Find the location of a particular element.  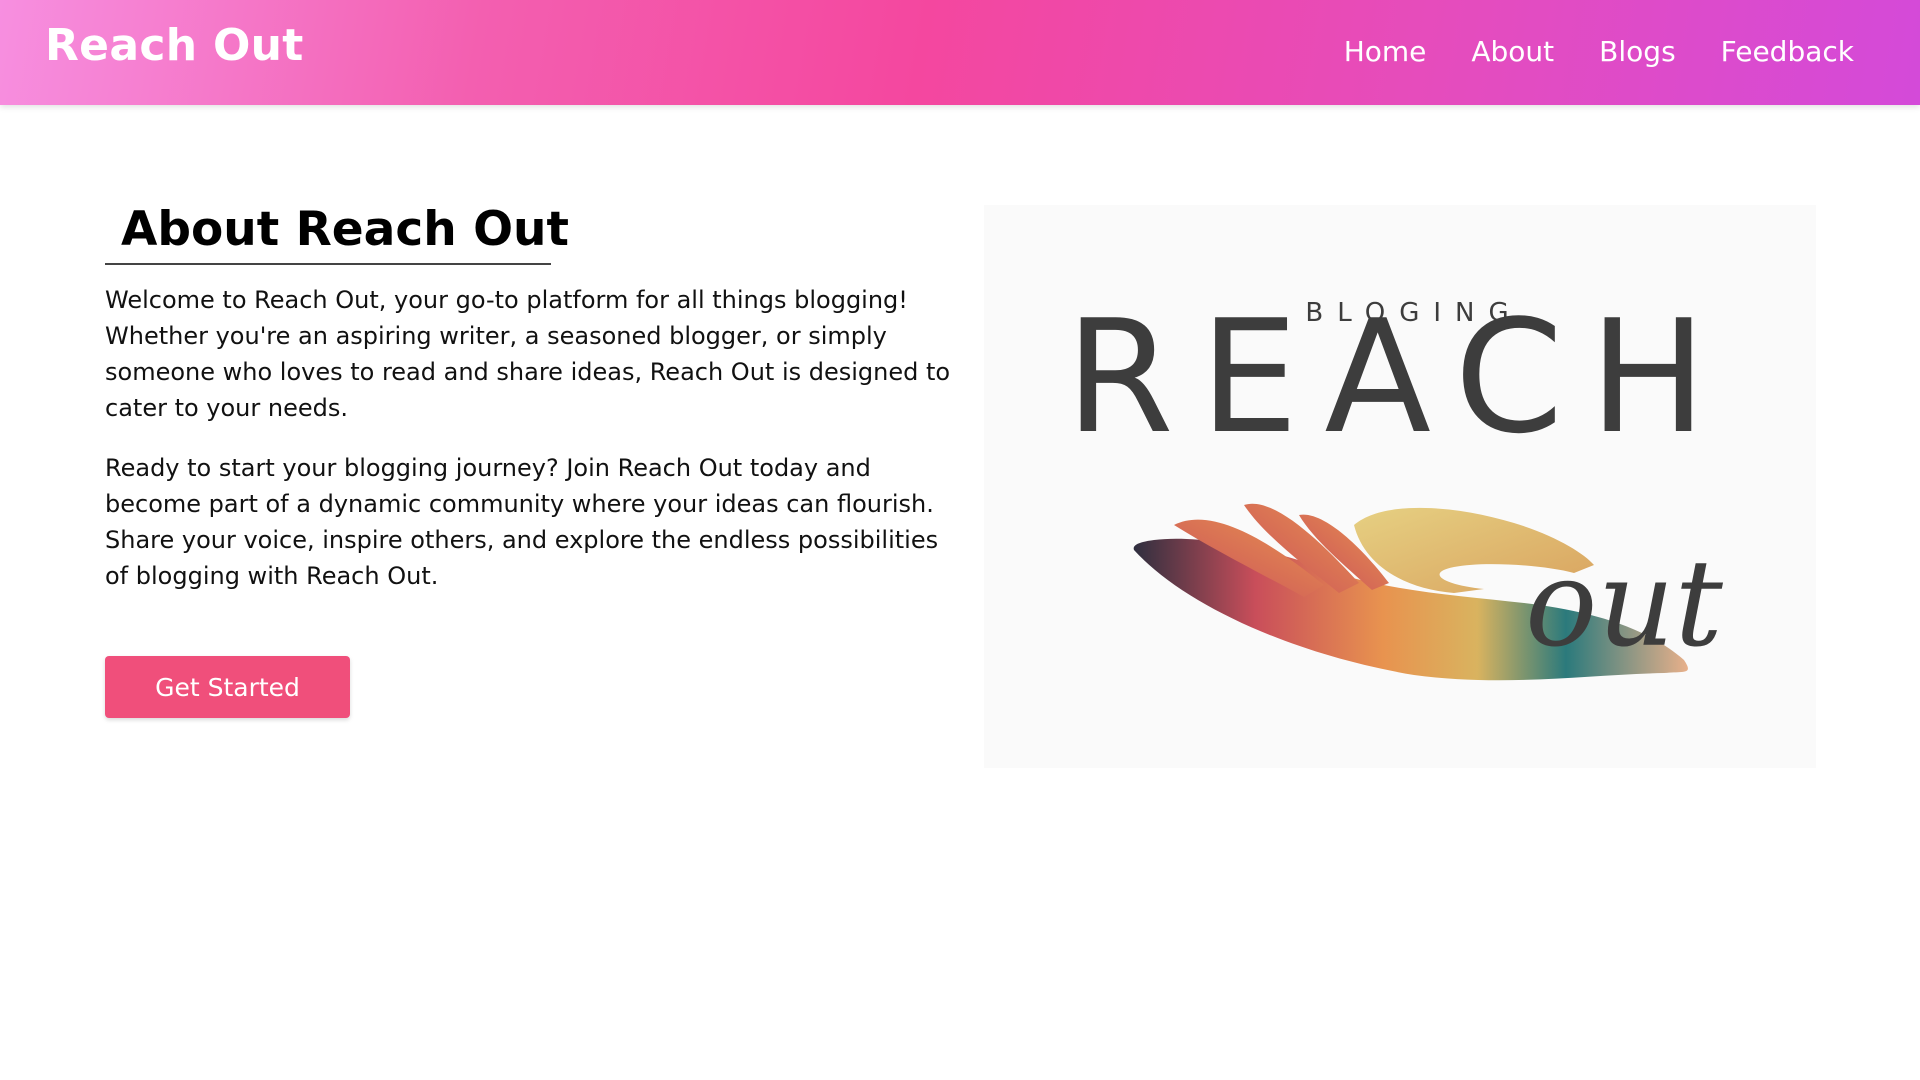

nav-link-feedback: Feedback is located at coordinates (1787, 51).